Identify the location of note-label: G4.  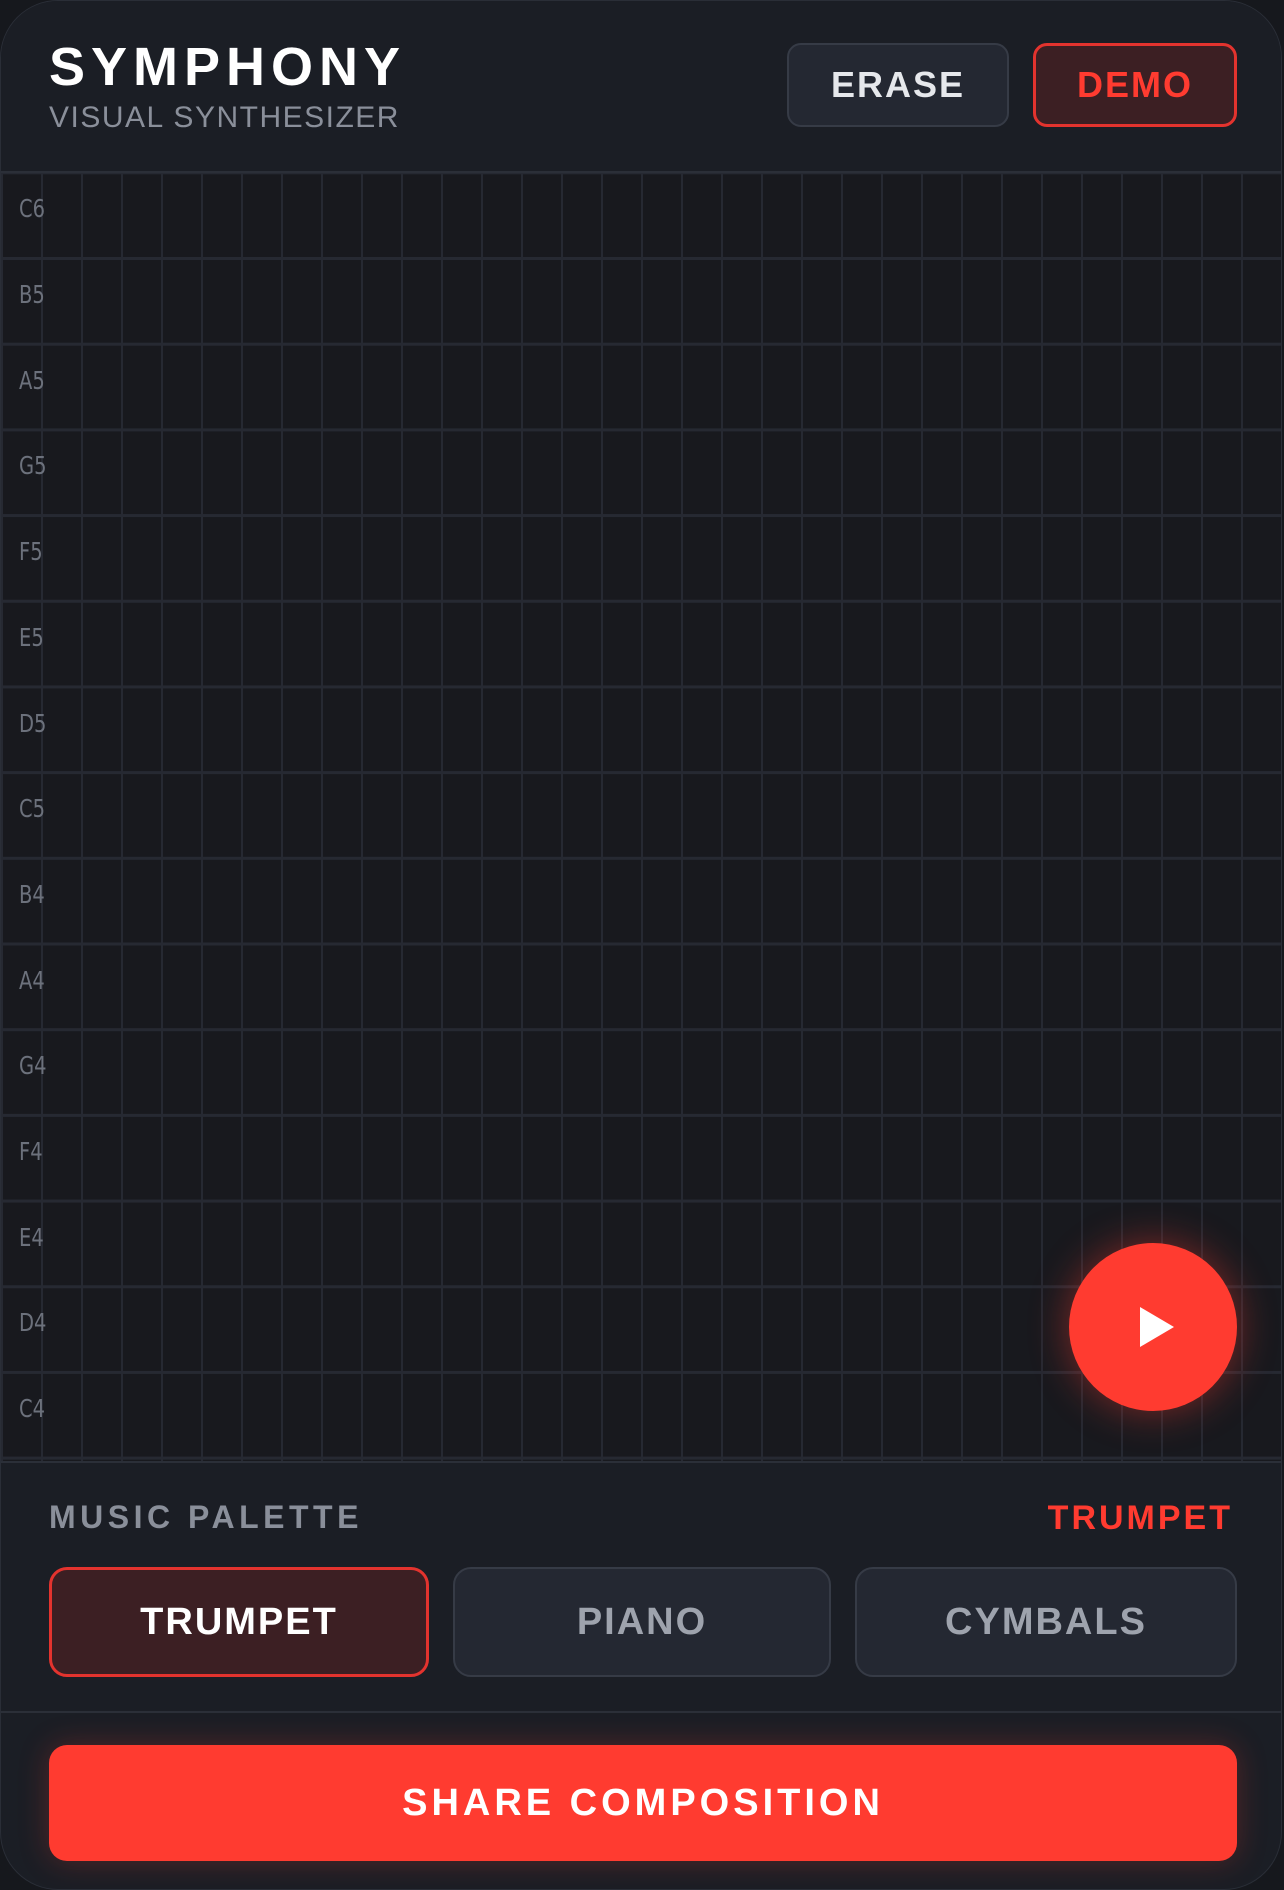
(33, 1065).